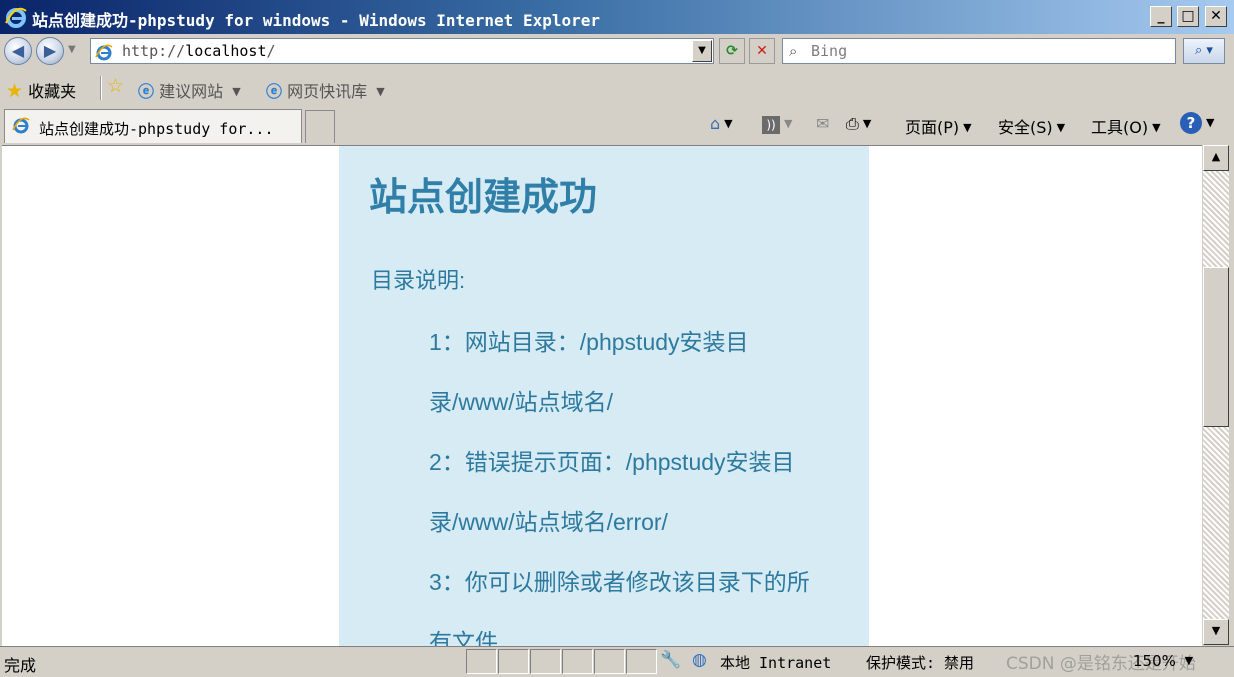 This screenshot has height=677, width=1234. What do you see at coordinates (979, 51) in the screenshot?
I see `search-box: ⌕ Bing` at bounding box center [979, 51].